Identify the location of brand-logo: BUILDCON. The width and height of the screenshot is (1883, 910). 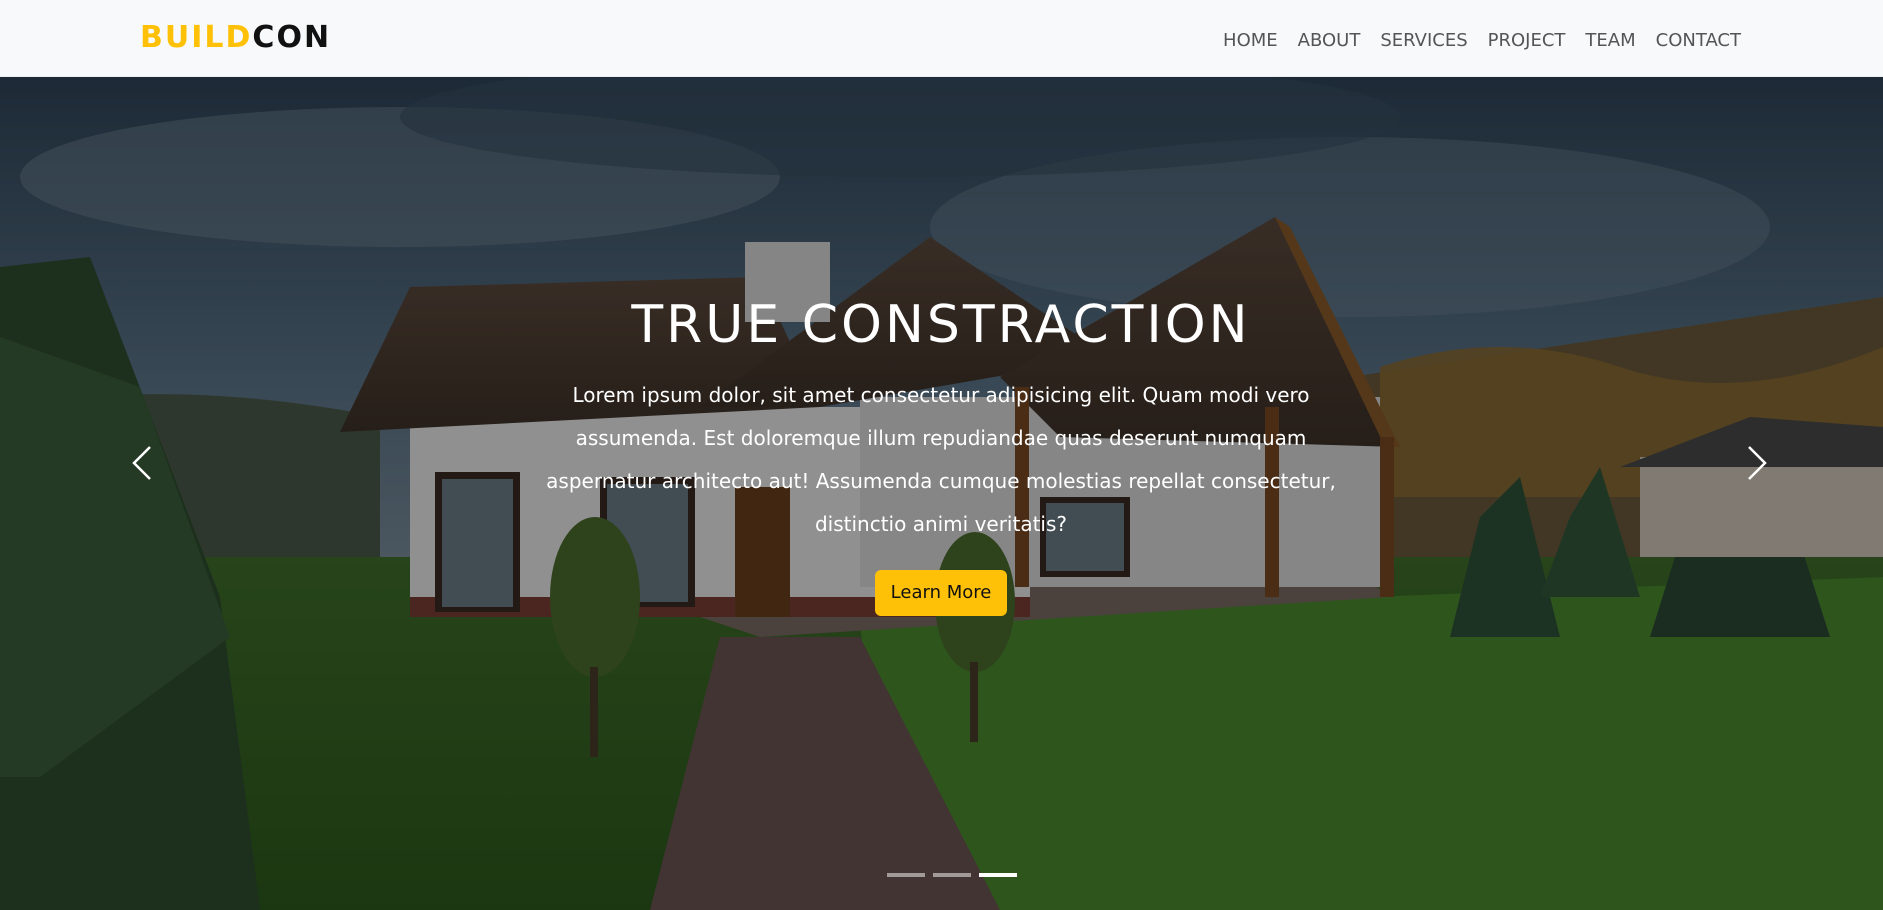
(235, 38).